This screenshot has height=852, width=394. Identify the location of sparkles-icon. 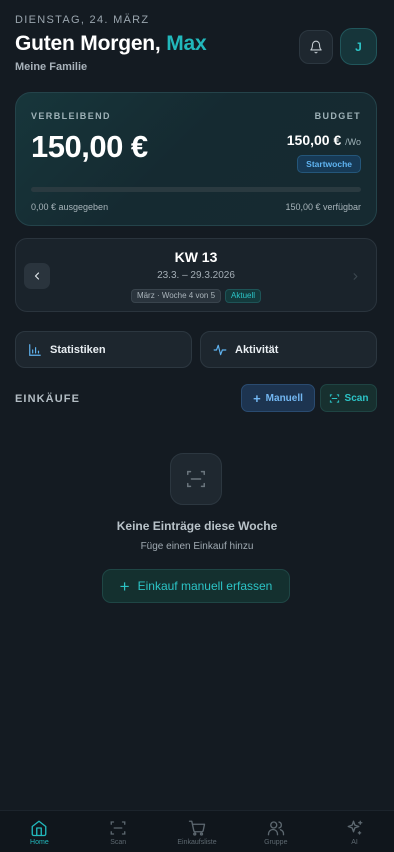
(355, 827).